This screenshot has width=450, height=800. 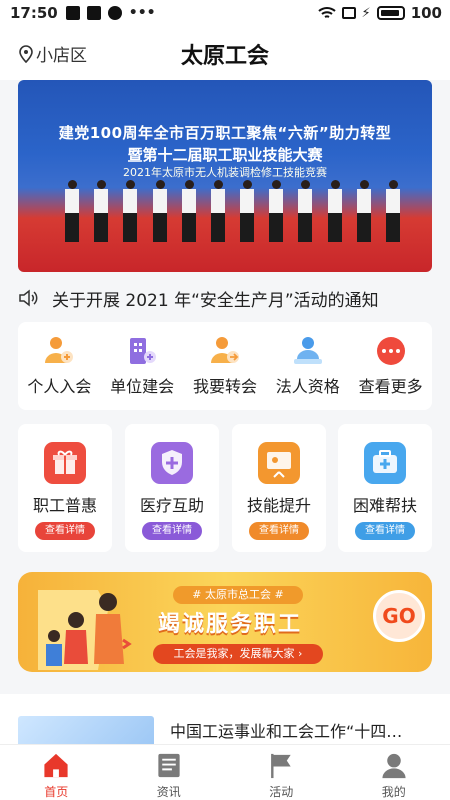 I want to click on quick-actions: 个人入会 单位建会 我要转会 法人资格 查看更多, so click(x=225, y=366).